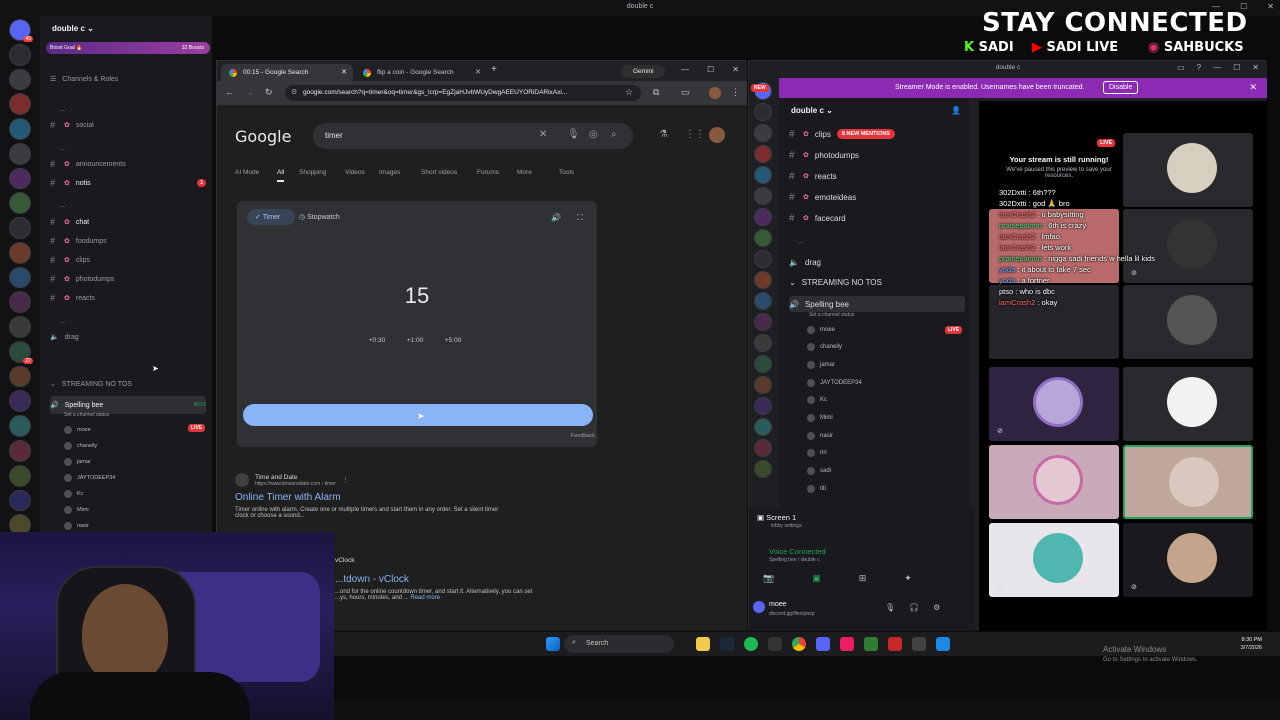 Image resolution: width=1280 pixels, height=720 pixels. What do you see at coordinates (778, 604) in the screenshot?
I see `user-name: moee` at bounding box center [778, 604].